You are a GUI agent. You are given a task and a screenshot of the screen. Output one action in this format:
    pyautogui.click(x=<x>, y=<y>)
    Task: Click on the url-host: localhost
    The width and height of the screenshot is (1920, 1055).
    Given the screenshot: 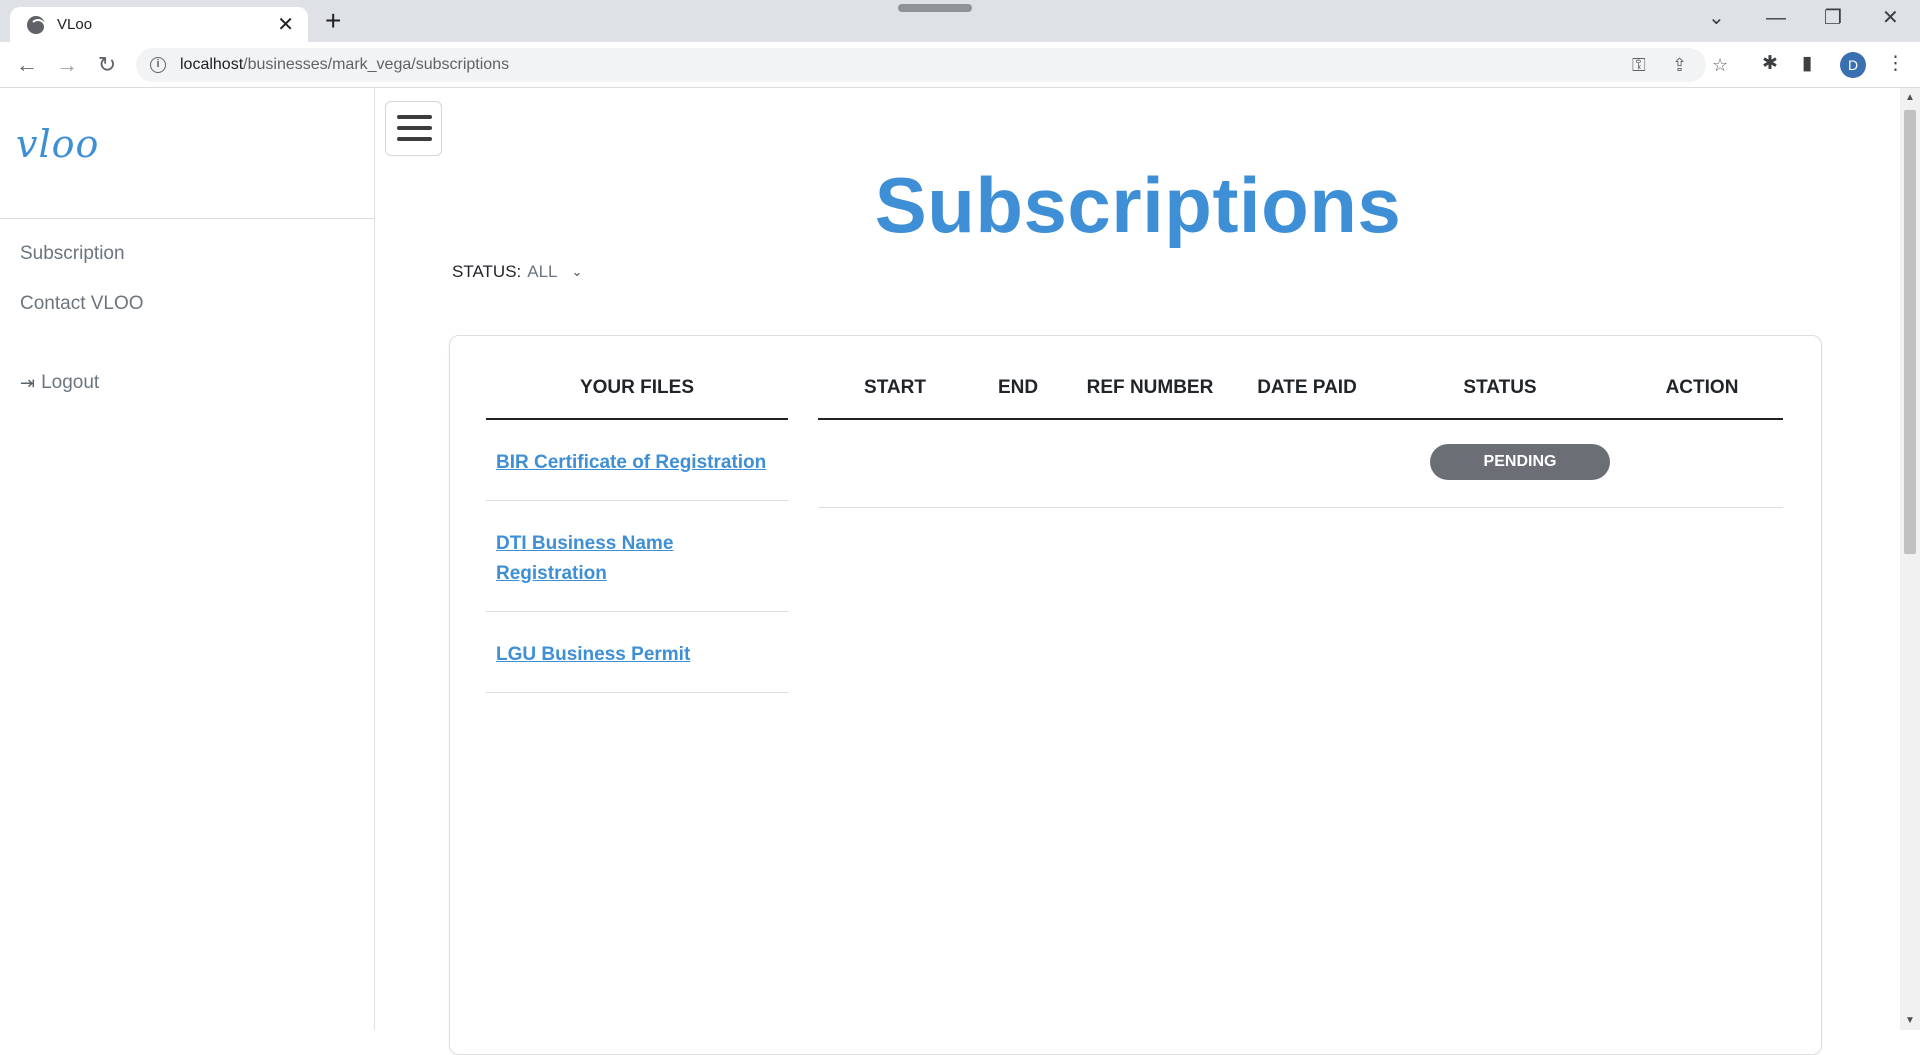 What is the action you would take?
    pyautogui.click(x=212, y=64)
    